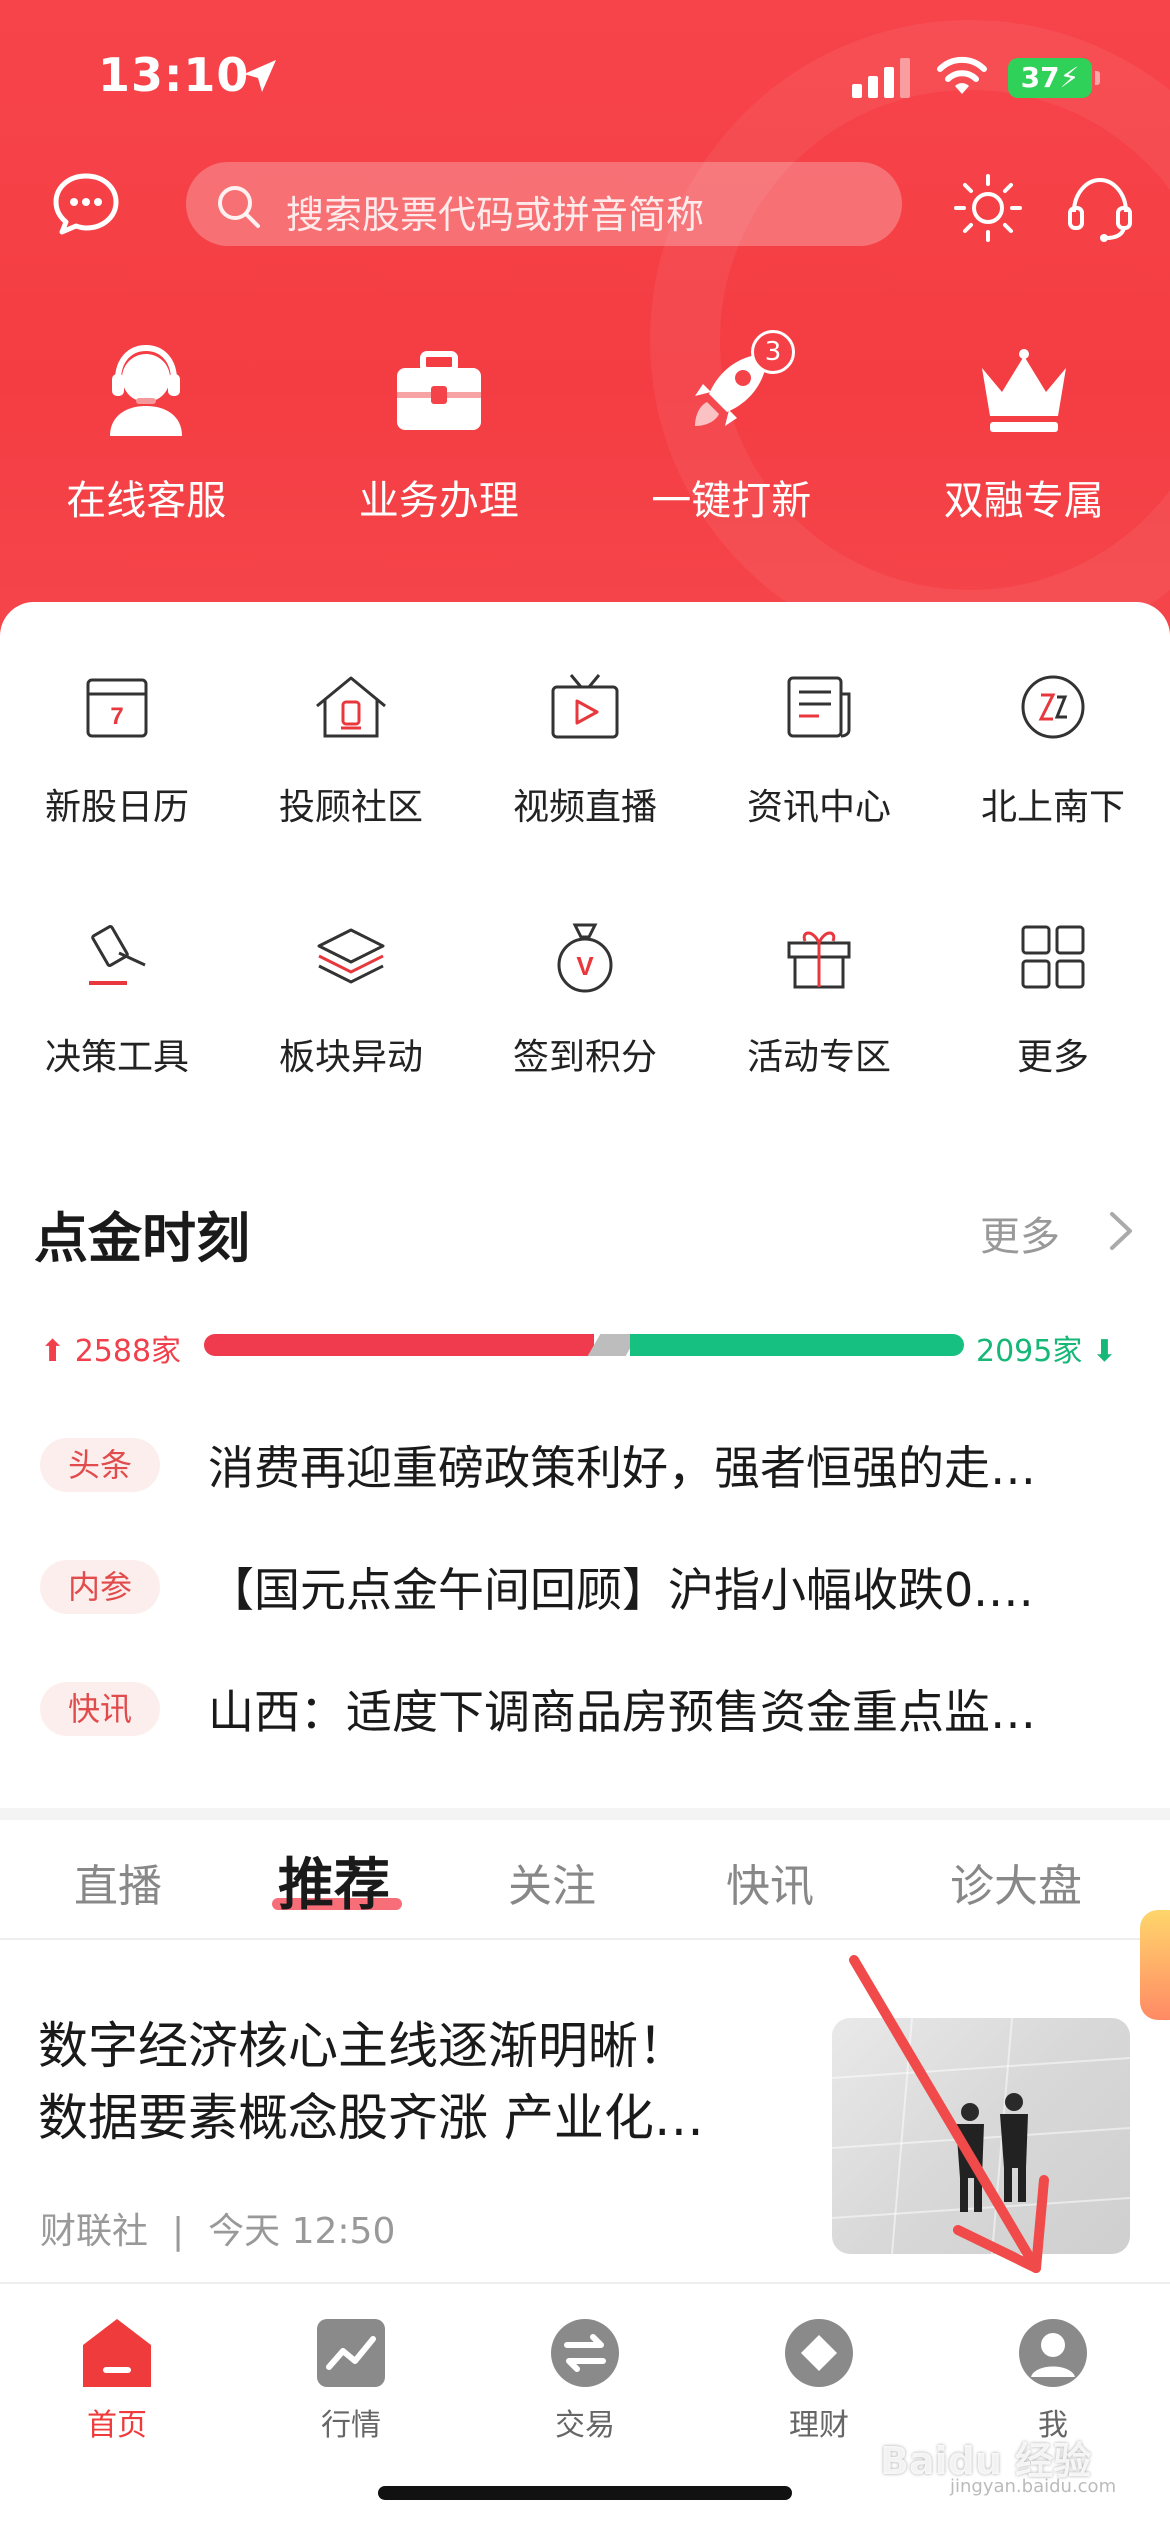 This screenshot has width=1170, height=2532. I want to click on trade-exchange-icon, so click(585, 2353).